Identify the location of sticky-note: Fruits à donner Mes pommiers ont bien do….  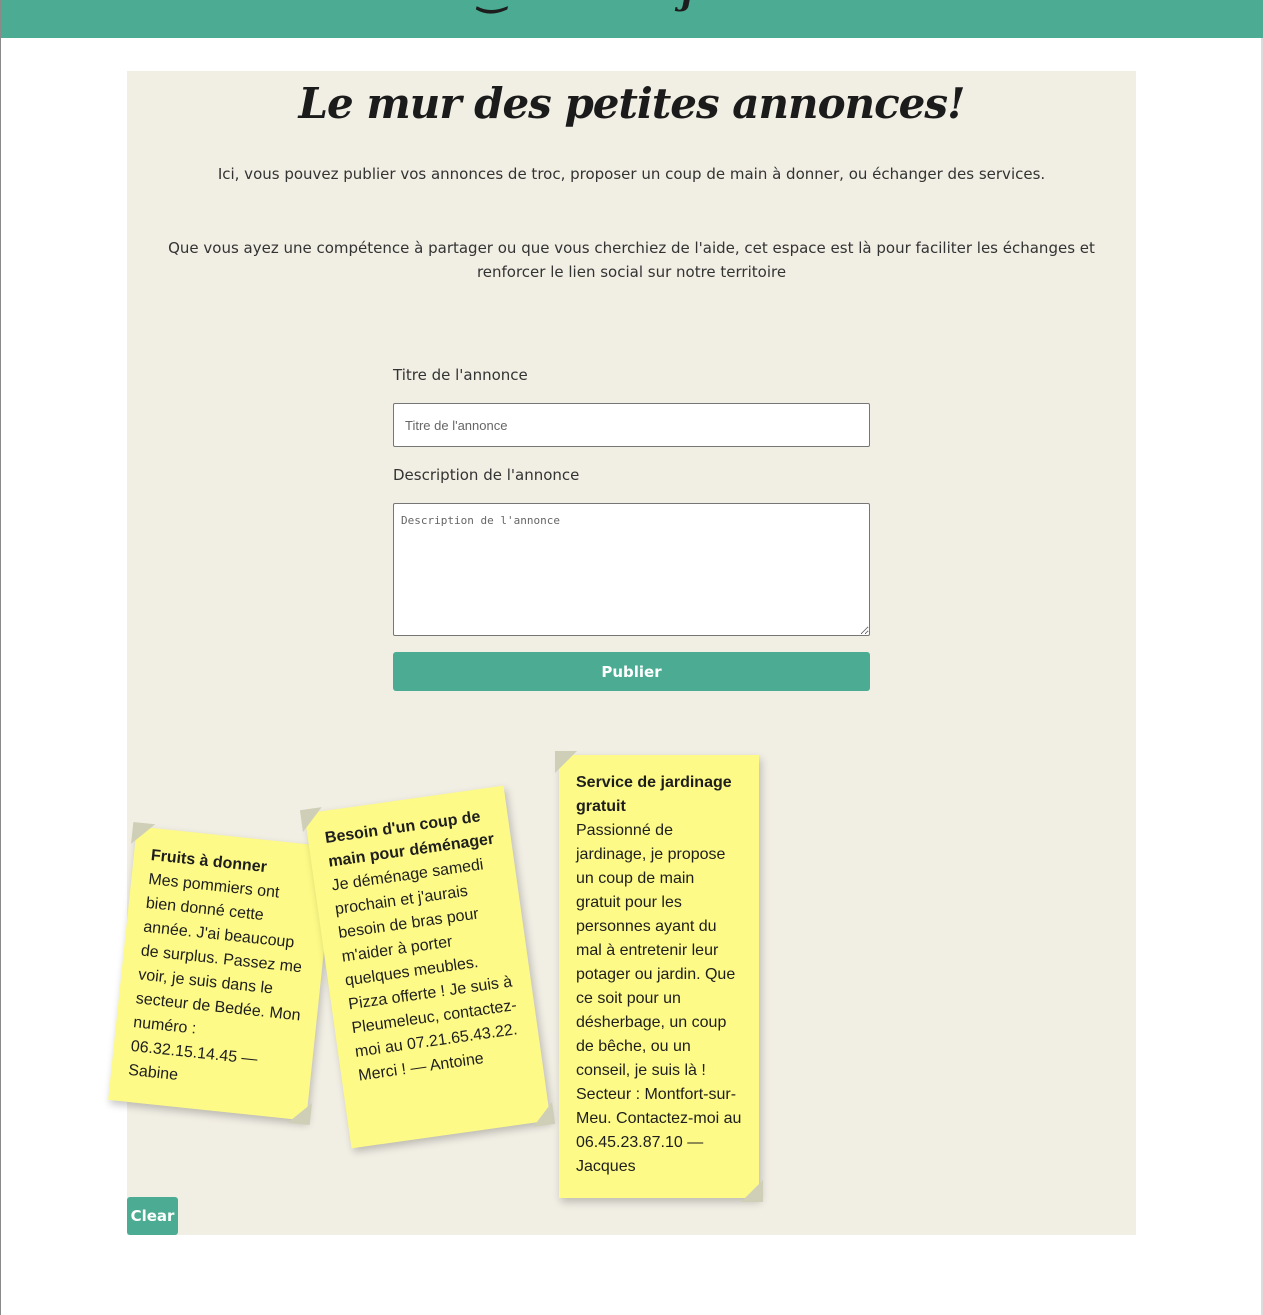
(221, 973).